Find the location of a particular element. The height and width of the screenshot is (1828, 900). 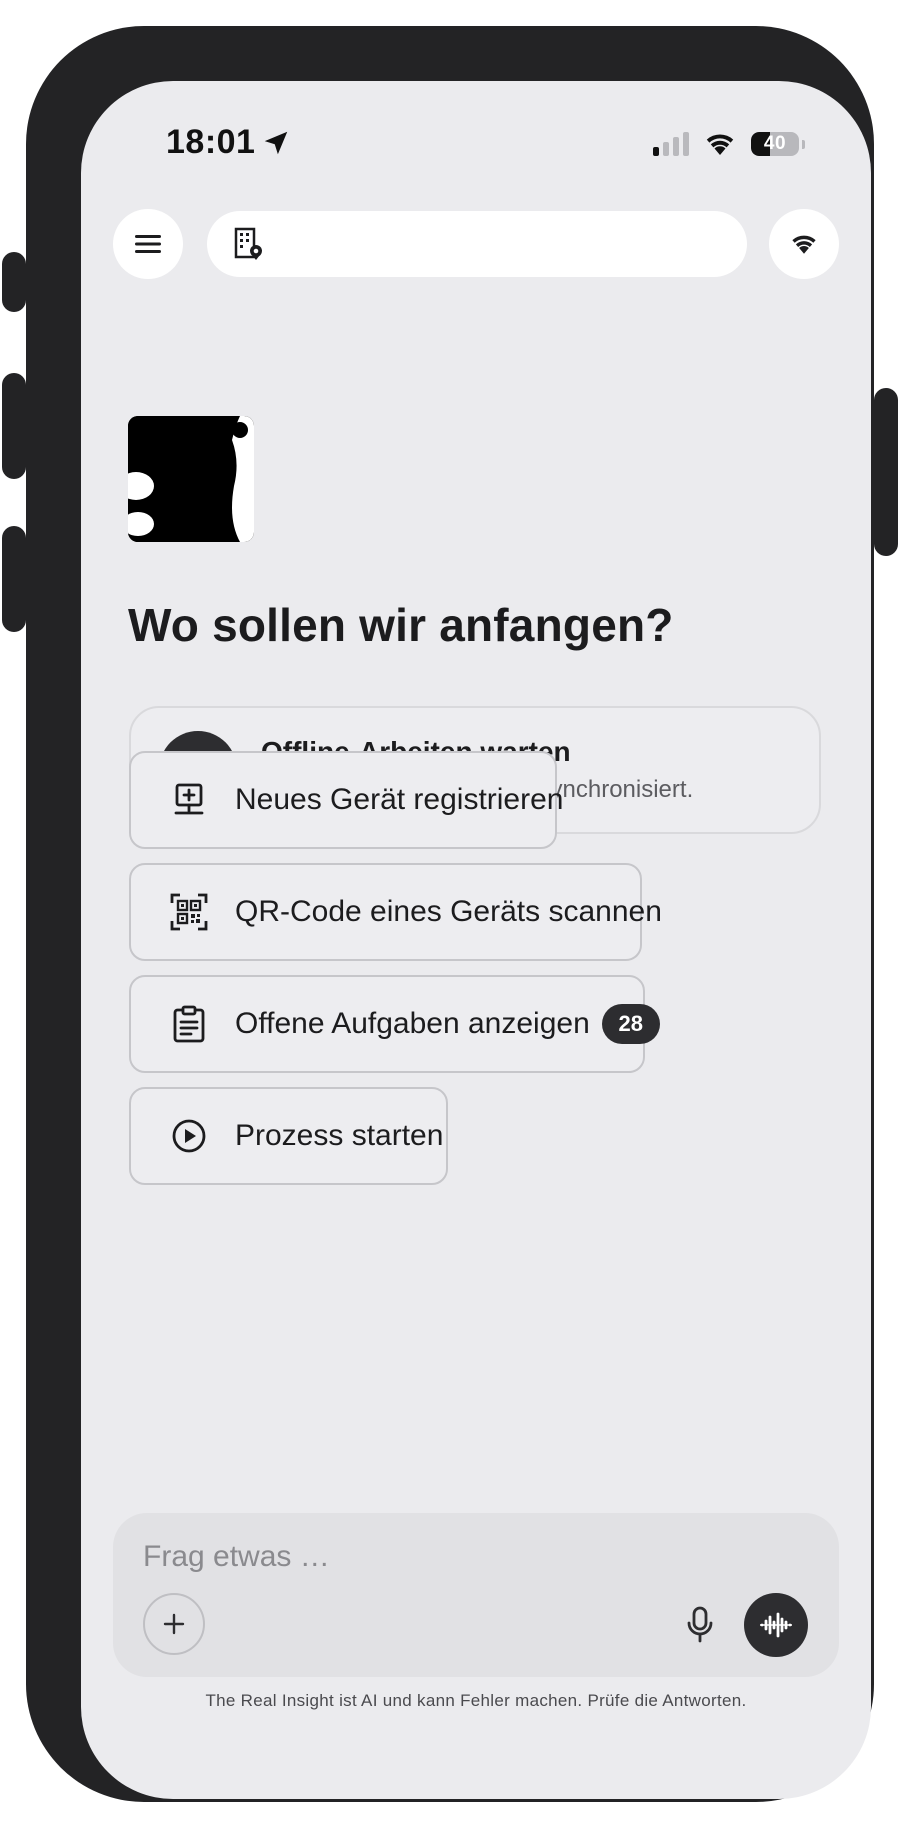

status-indicators: 40 is located at coordinates (729, 144).